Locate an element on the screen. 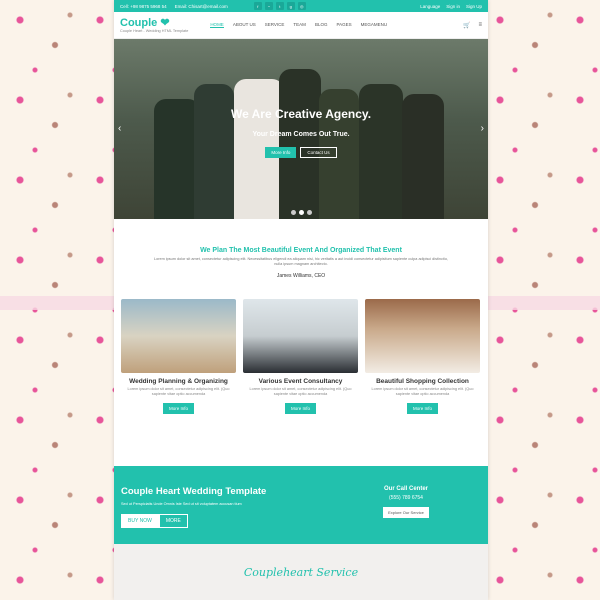  cart-icon: 🛒 is located at coordinates (466, 25).